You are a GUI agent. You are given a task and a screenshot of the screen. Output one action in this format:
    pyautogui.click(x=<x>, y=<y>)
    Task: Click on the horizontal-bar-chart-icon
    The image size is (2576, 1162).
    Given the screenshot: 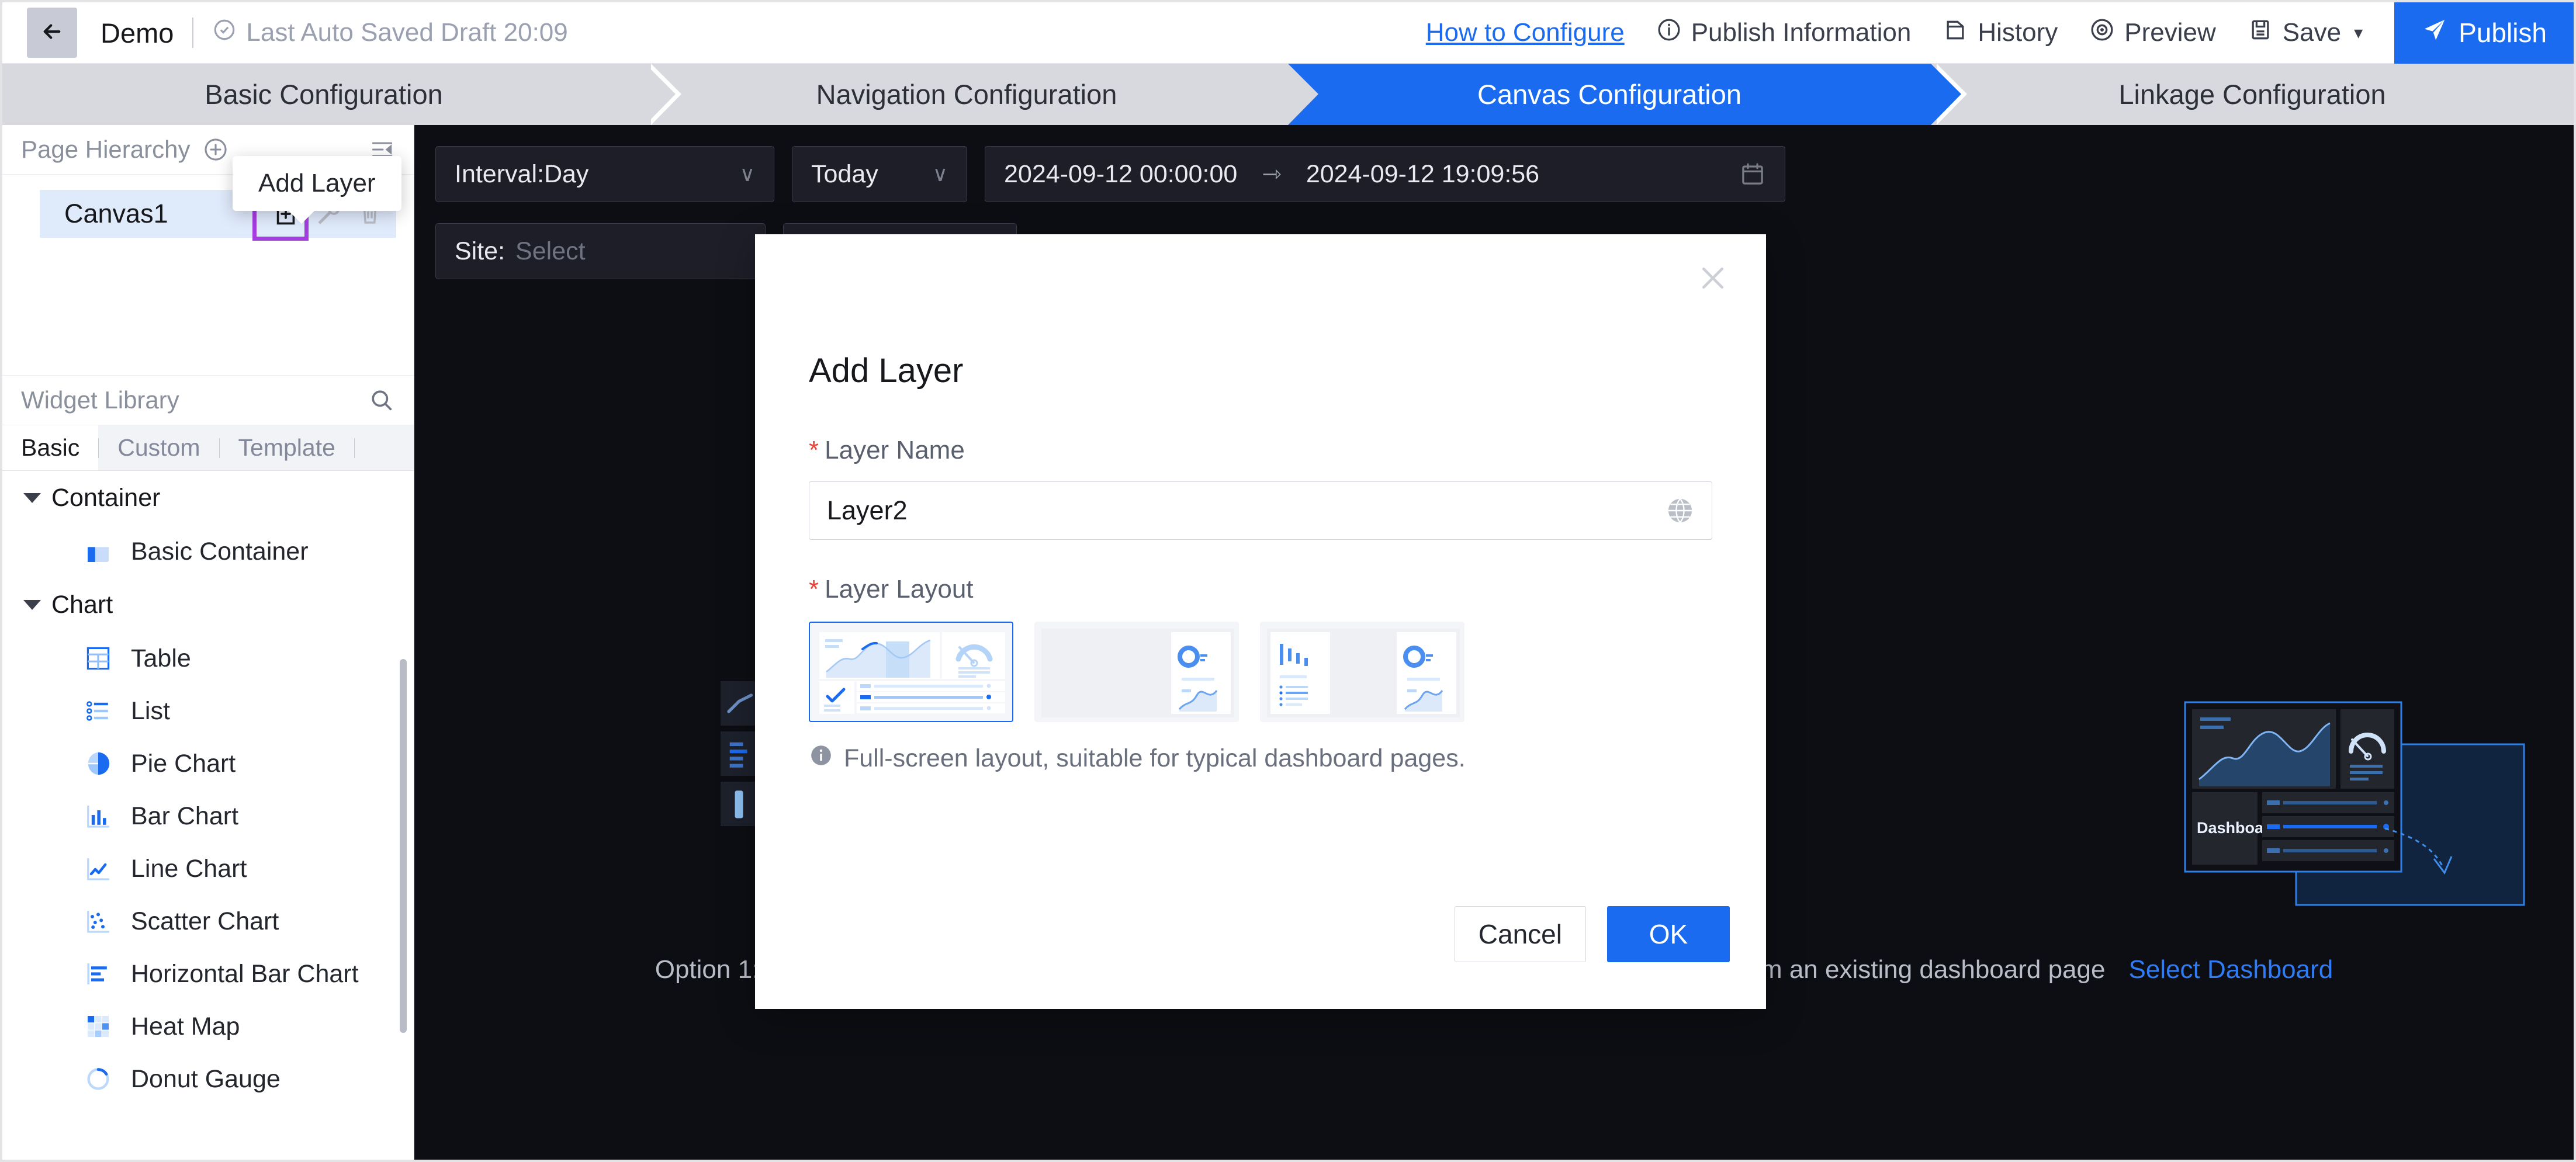 What is the action you would take?
    pyautogui.click(x=98, y=974)
    